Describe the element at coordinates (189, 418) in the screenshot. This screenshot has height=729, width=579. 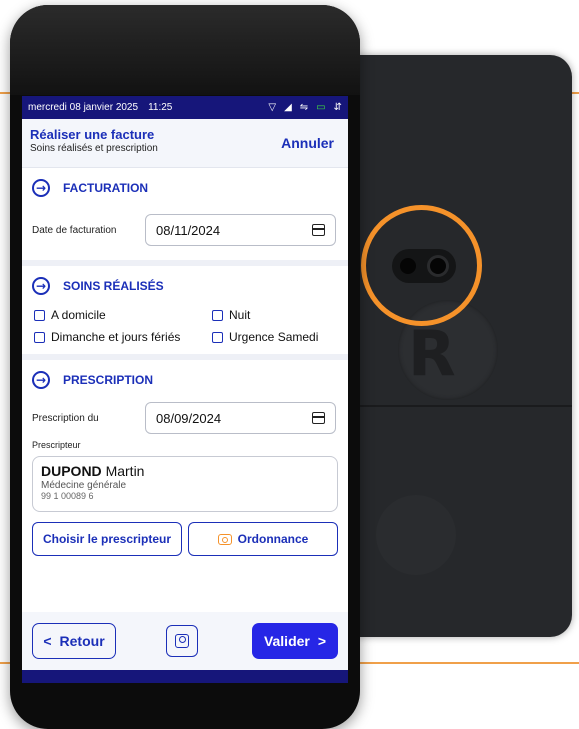
I see `prescription-date-value: 08/09/2024` at that location.